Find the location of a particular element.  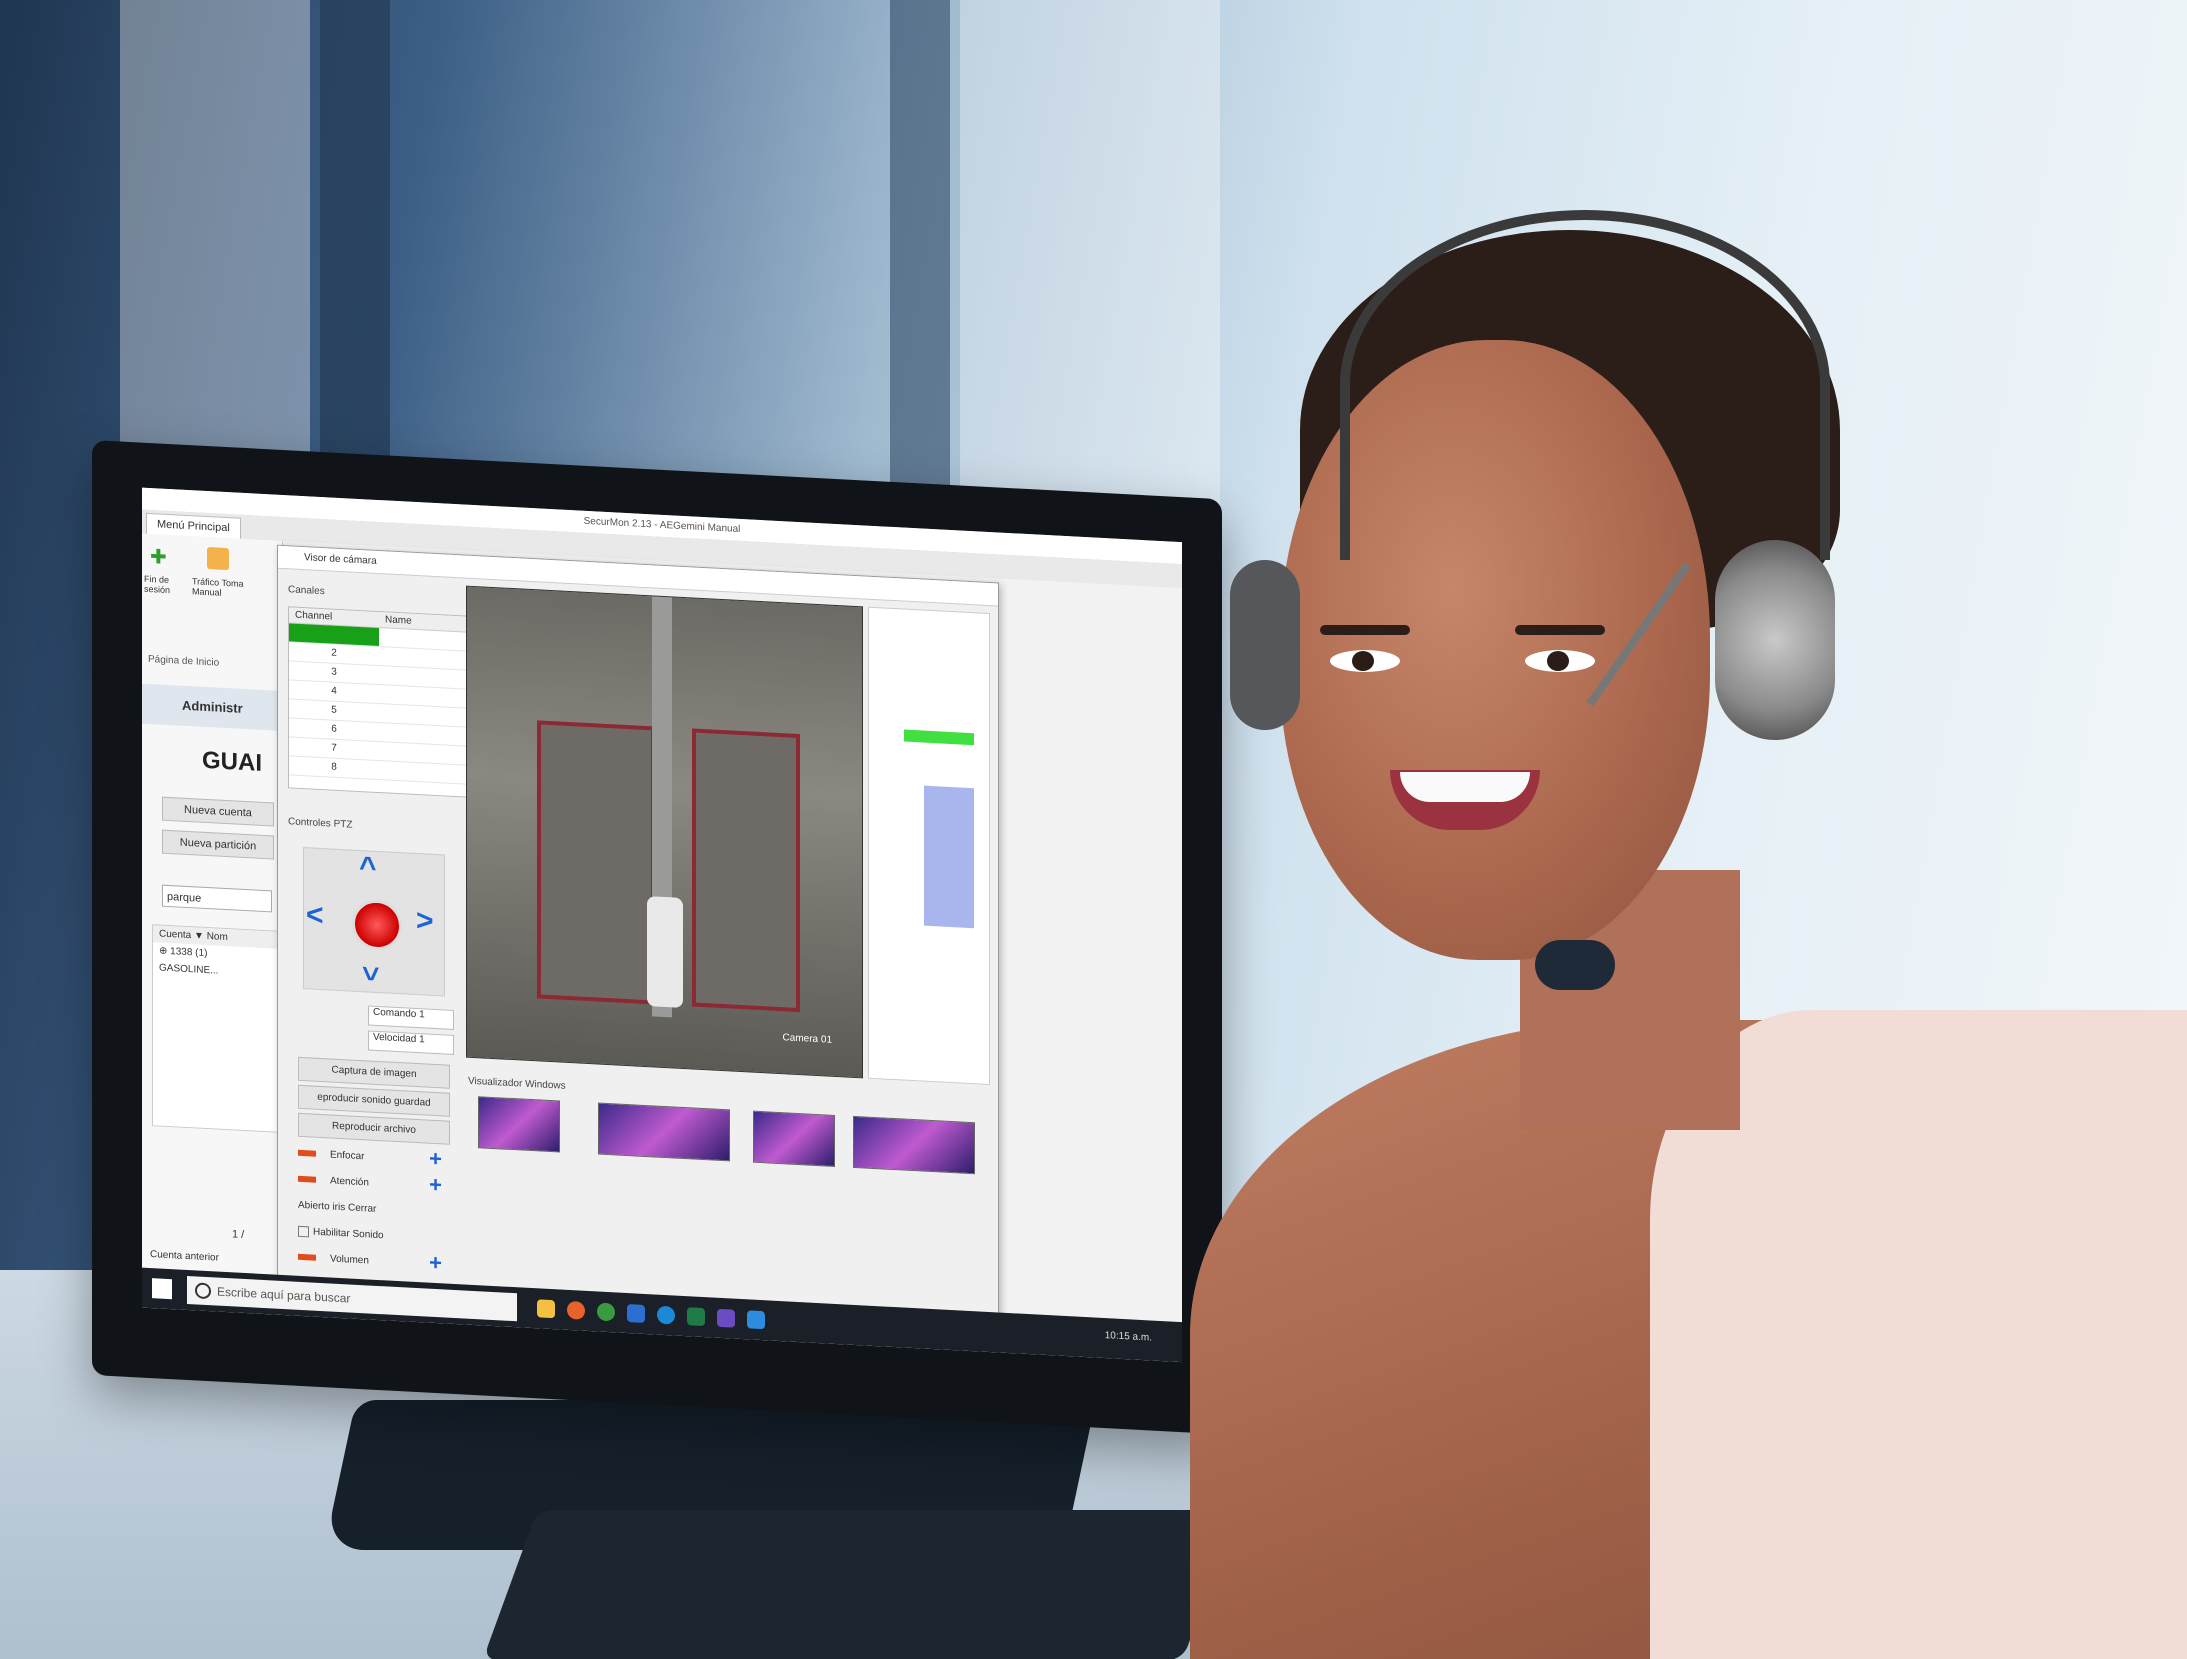

focus-label: Enfocar is located at coordinates (347, 1156).